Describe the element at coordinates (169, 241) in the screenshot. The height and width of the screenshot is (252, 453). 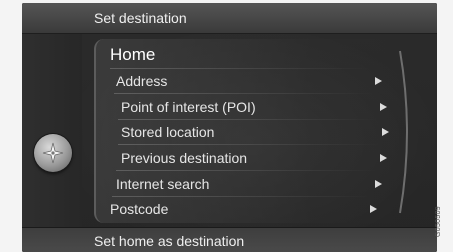
I see `status-text: Set home as destination` at that location.